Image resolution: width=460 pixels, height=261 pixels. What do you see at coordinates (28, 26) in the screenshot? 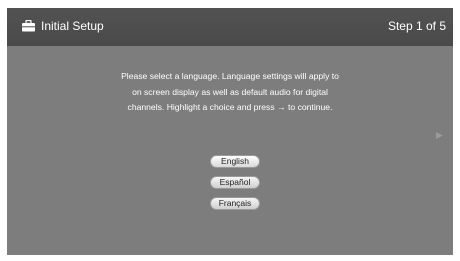
I see `toolbox-icon` at bounding box center [28, 26].